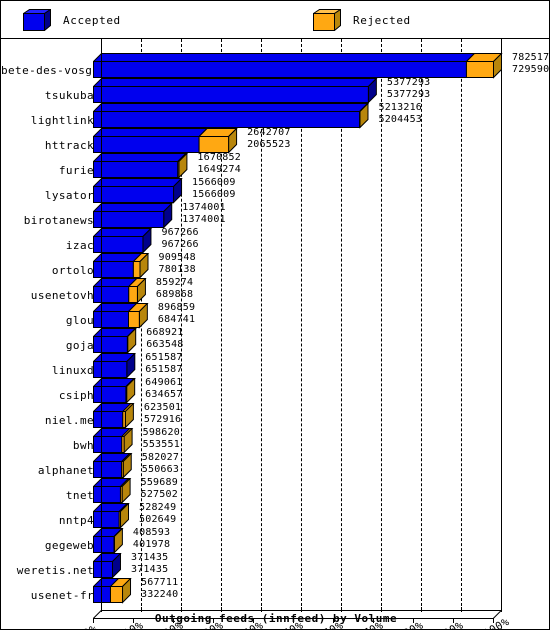  I want to click on value-total-tsukuba: 5377293, so click(408, 82).